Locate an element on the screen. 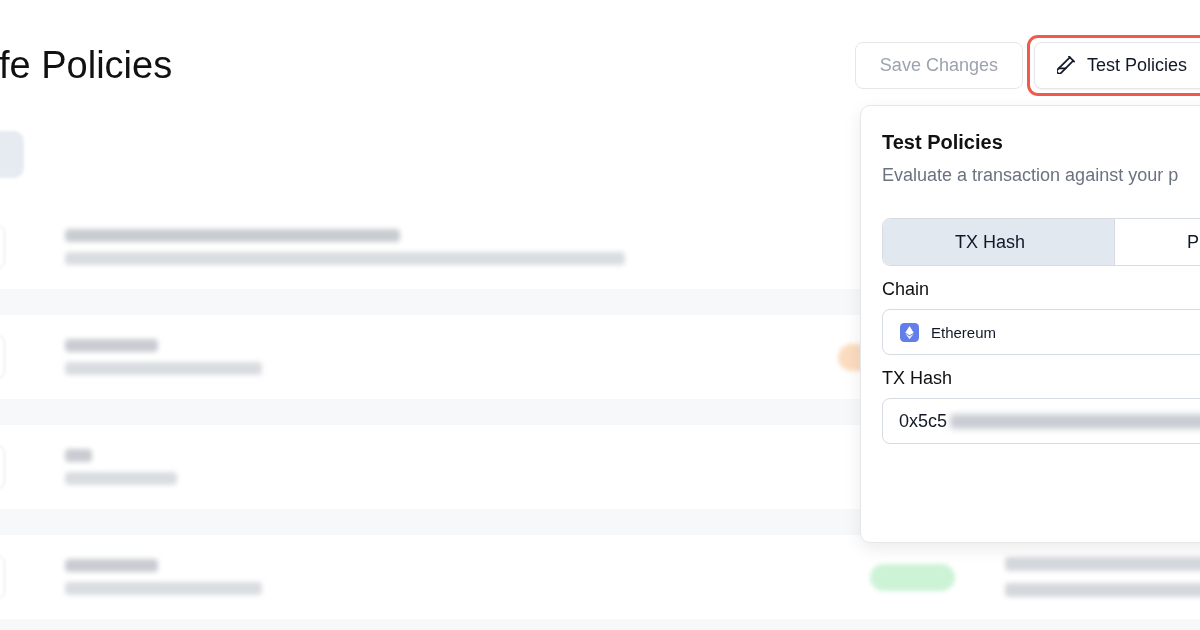 This screenshot has height=630, width=1200. ethereum-icon is located at coordinates (909, 332).